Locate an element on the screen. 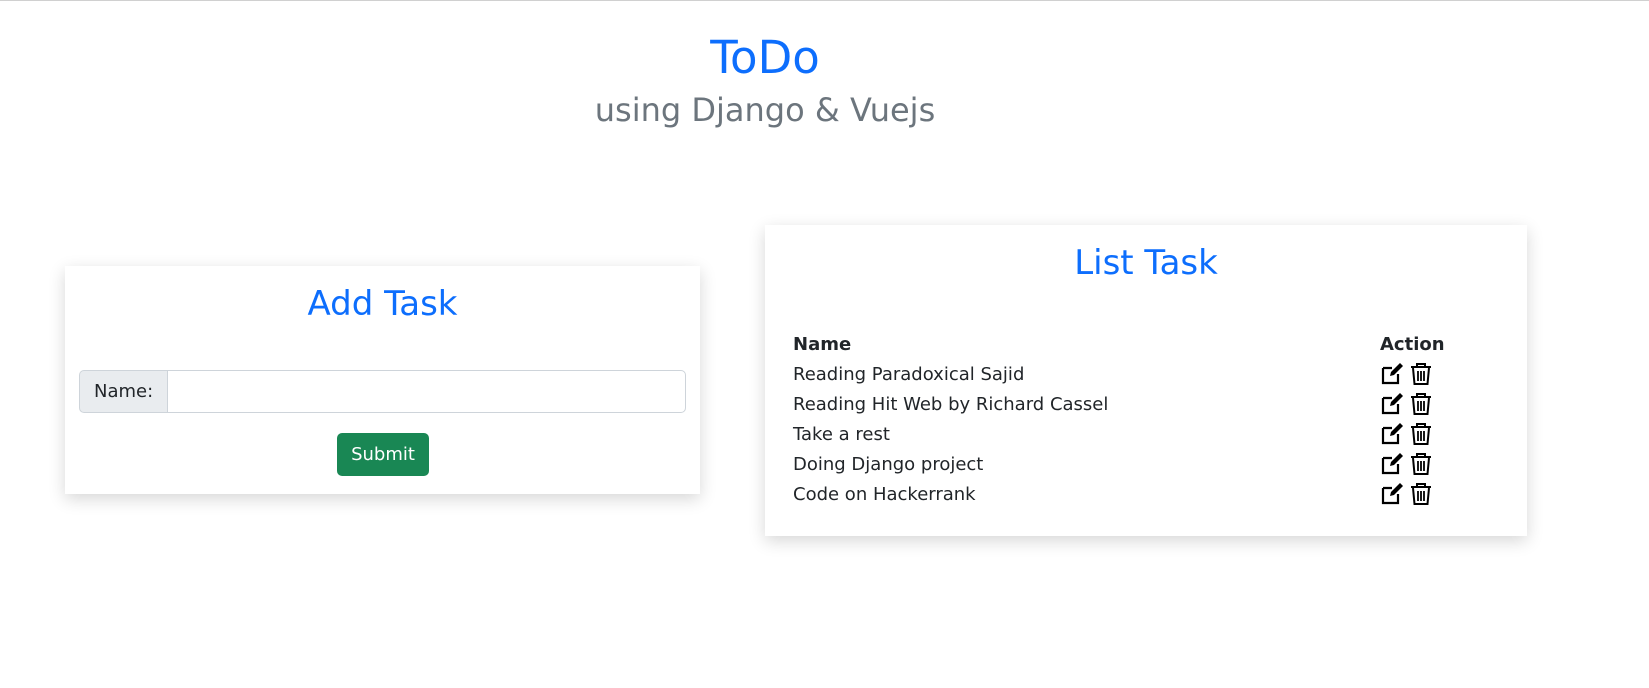 The height and width of the screenshot is (688, 1649). name-input-group: Name: is located at coordinates (382, 391).